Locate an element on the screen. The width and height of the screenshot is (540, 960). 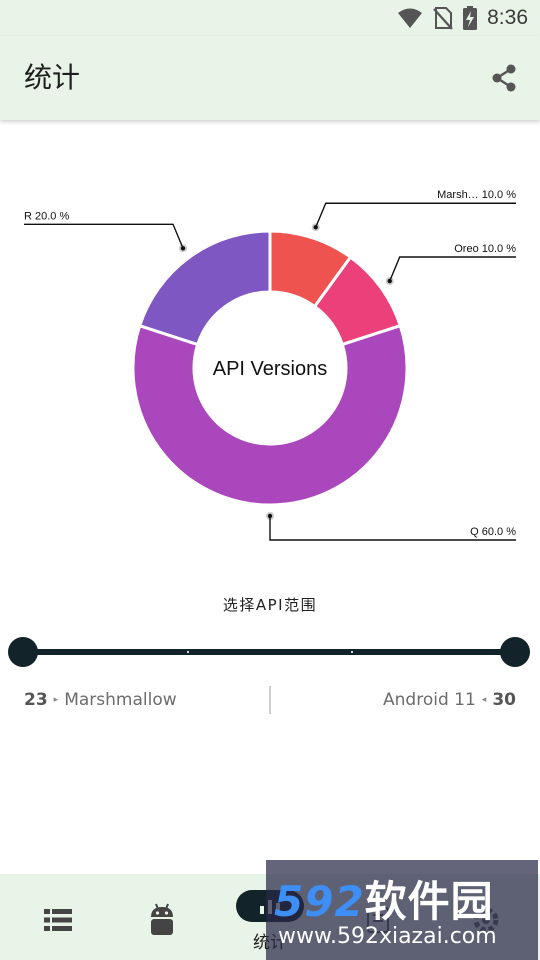
slider-thumb-min is located at coordinates (23, 652).